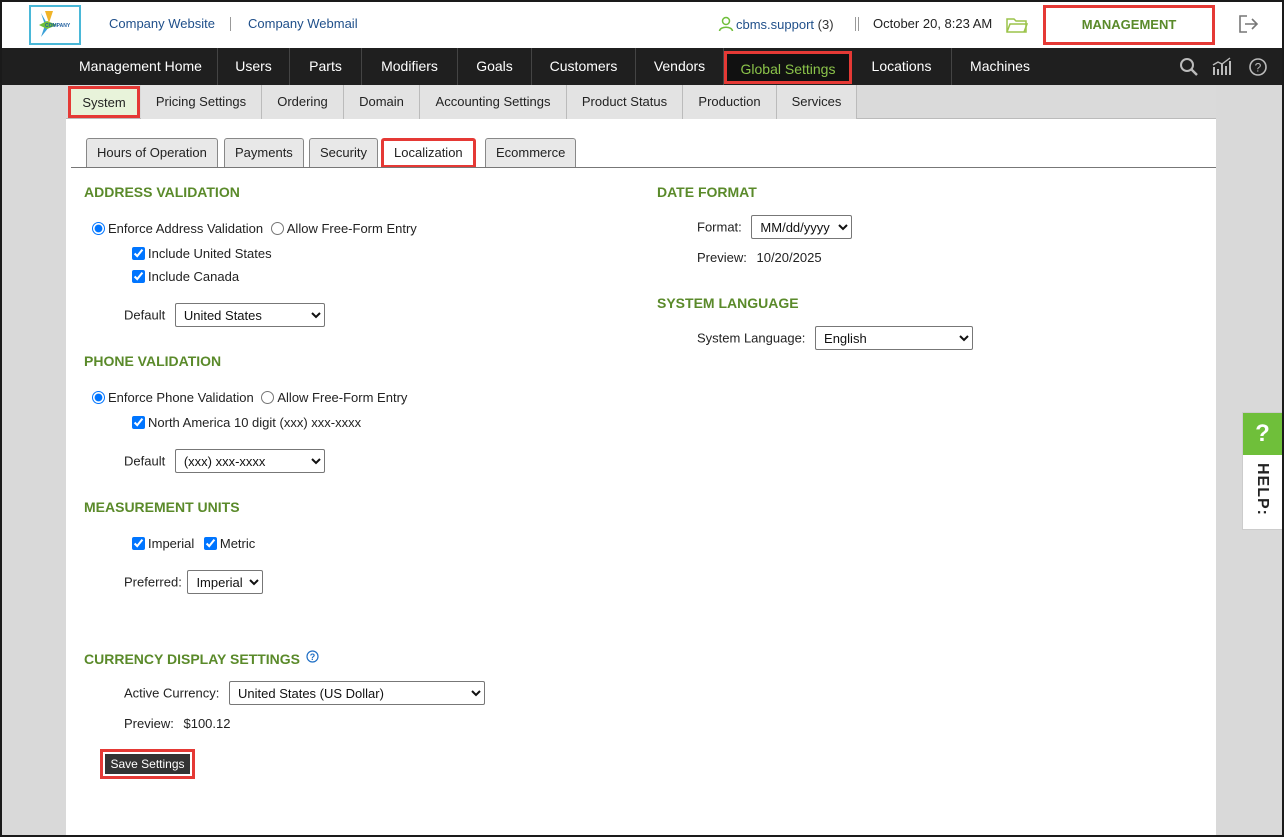  I want to click on include-us-option: Include United States, so click(202, 253).